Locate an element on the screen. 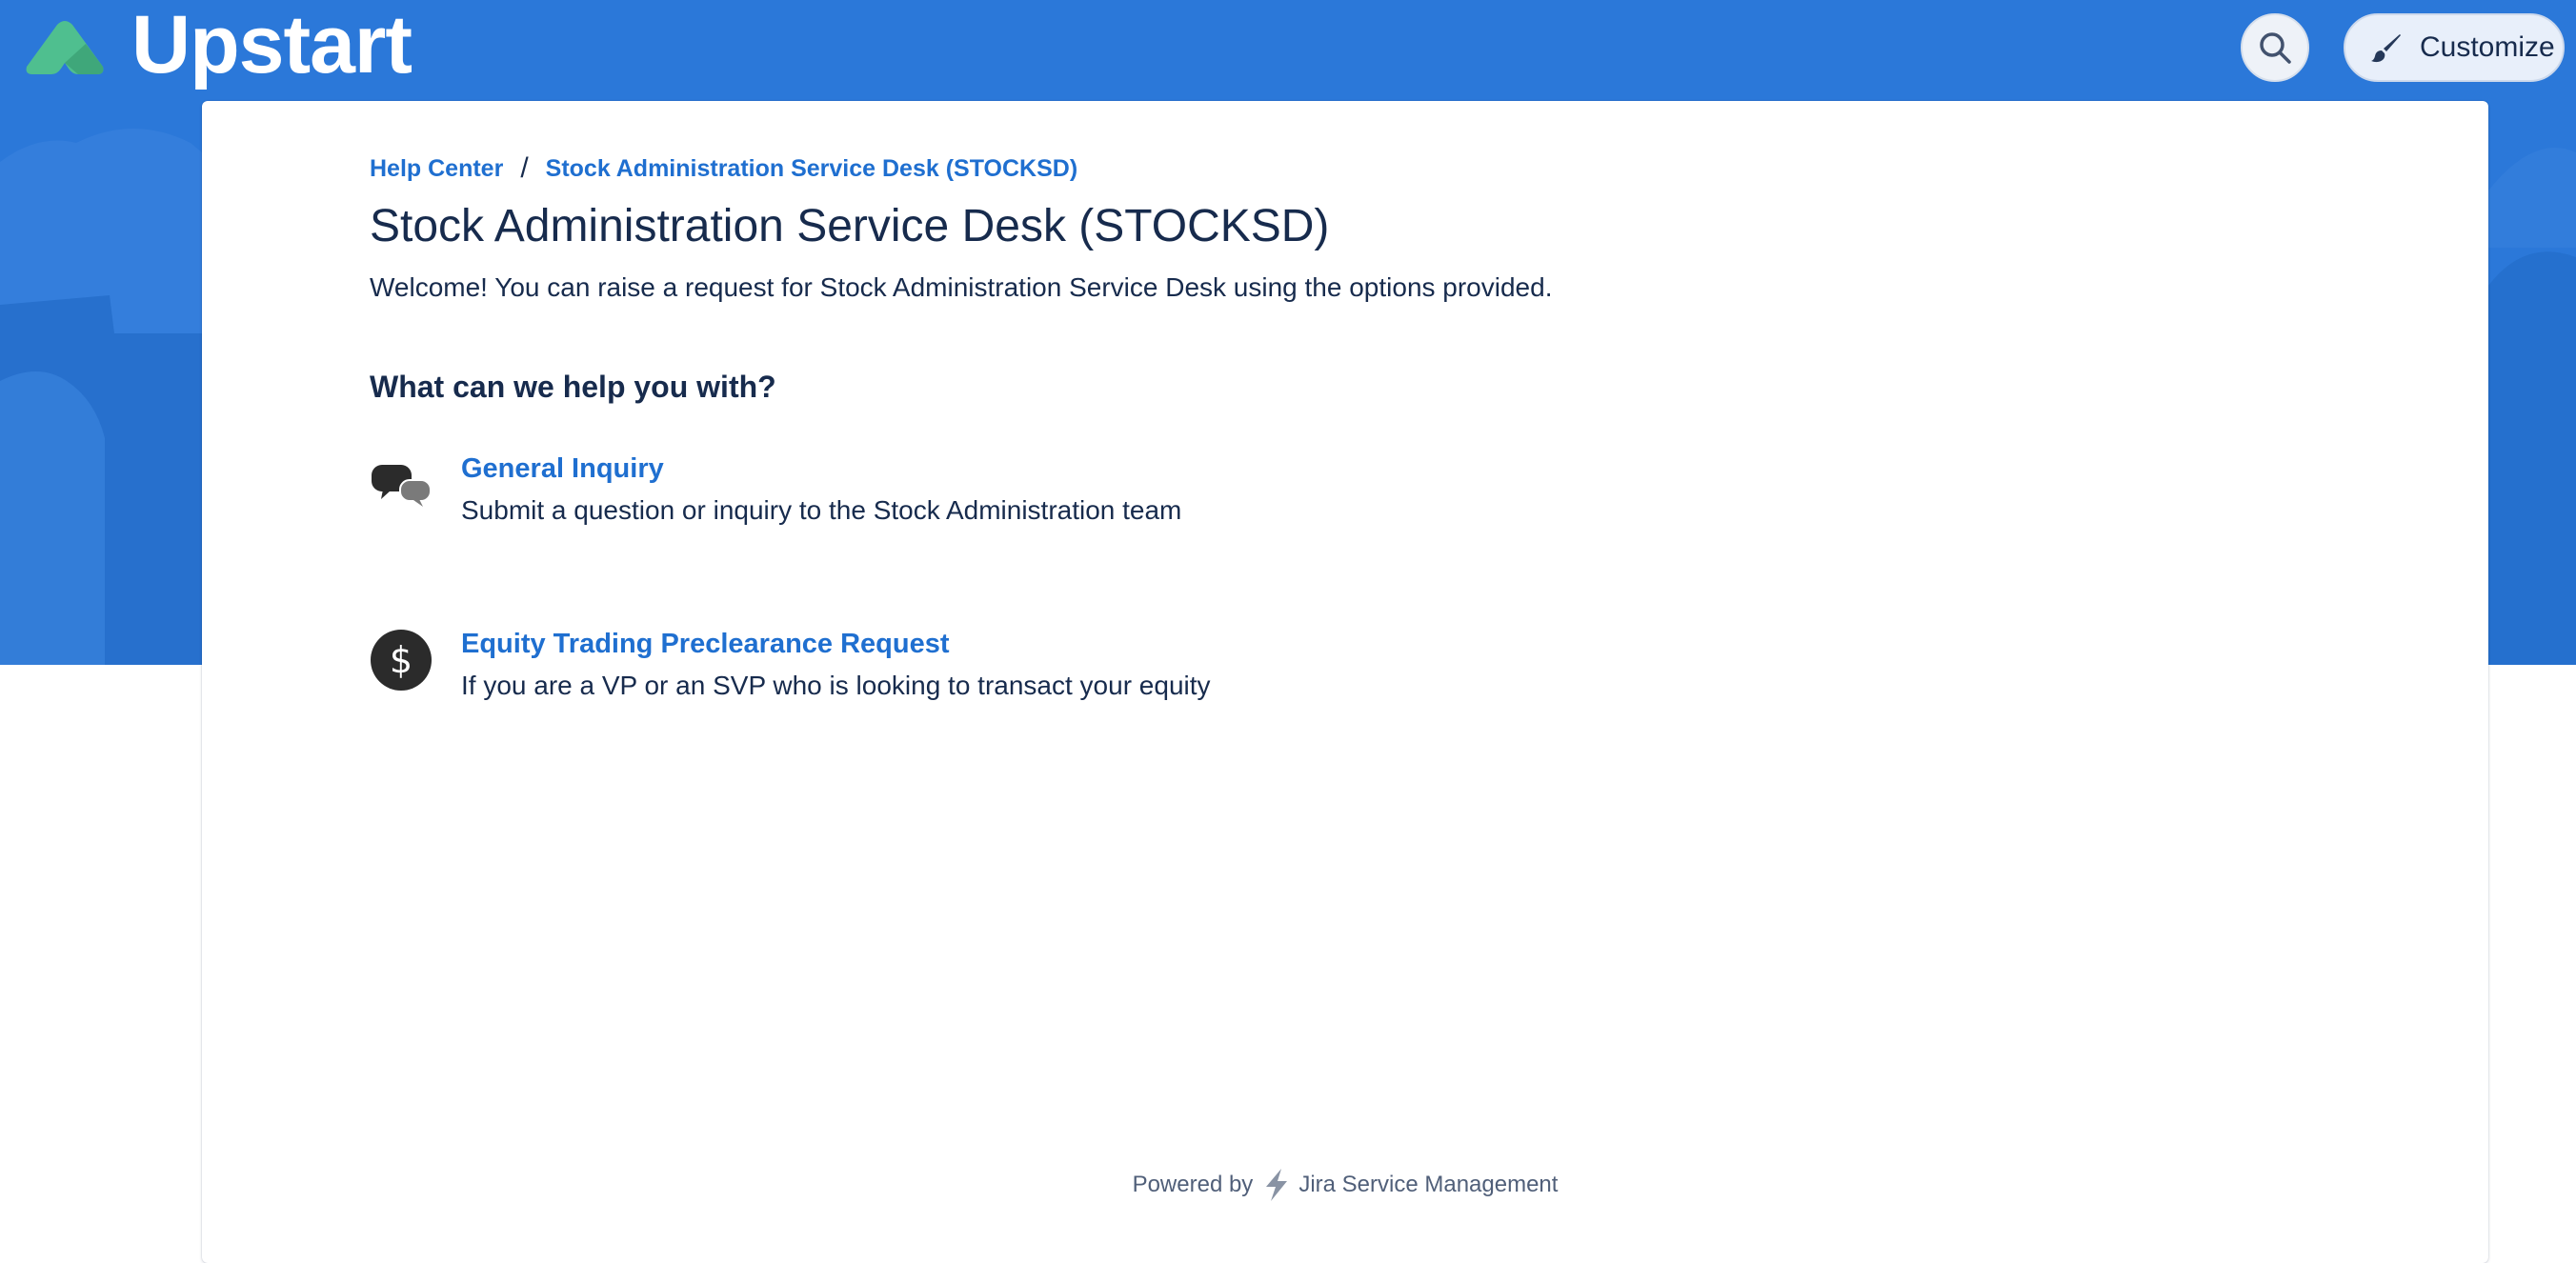  lightning-icon is located at coordinates (1277, 1185).